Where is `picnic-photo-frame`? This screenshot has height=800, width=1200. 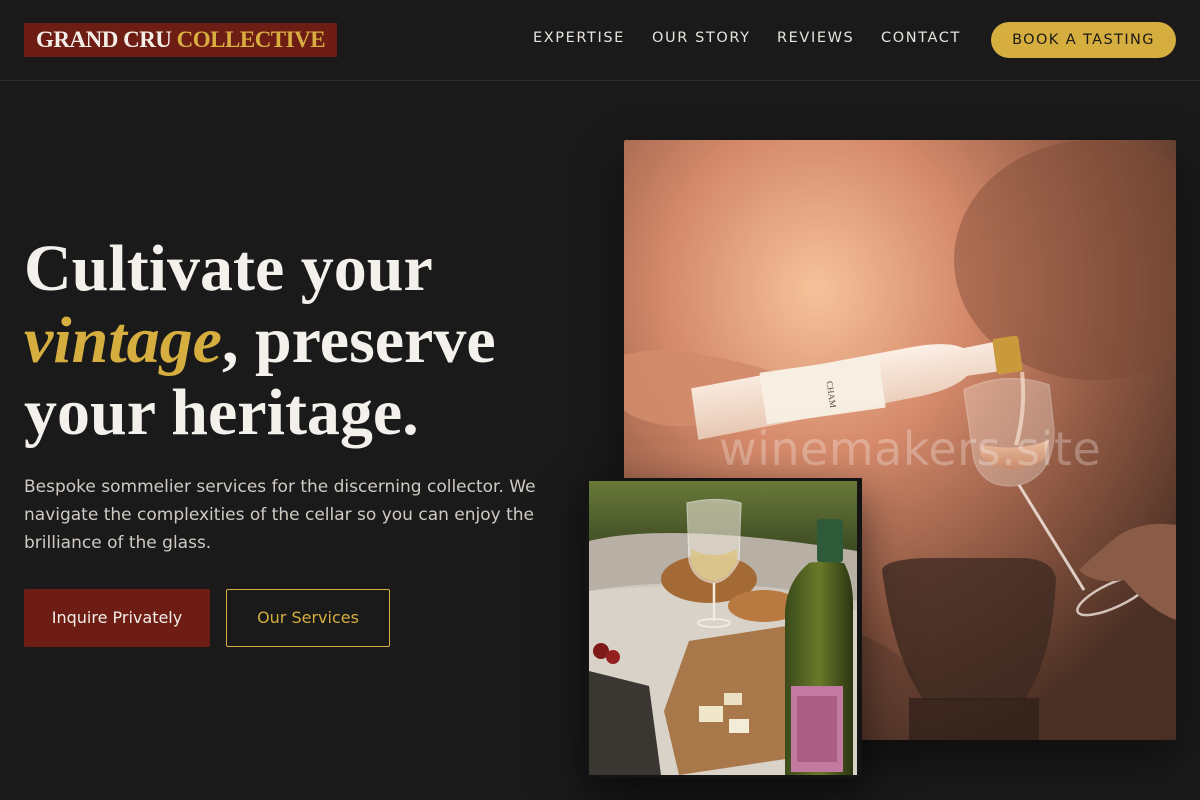
picnic-photo-frame is located at coordinates (724, 628).